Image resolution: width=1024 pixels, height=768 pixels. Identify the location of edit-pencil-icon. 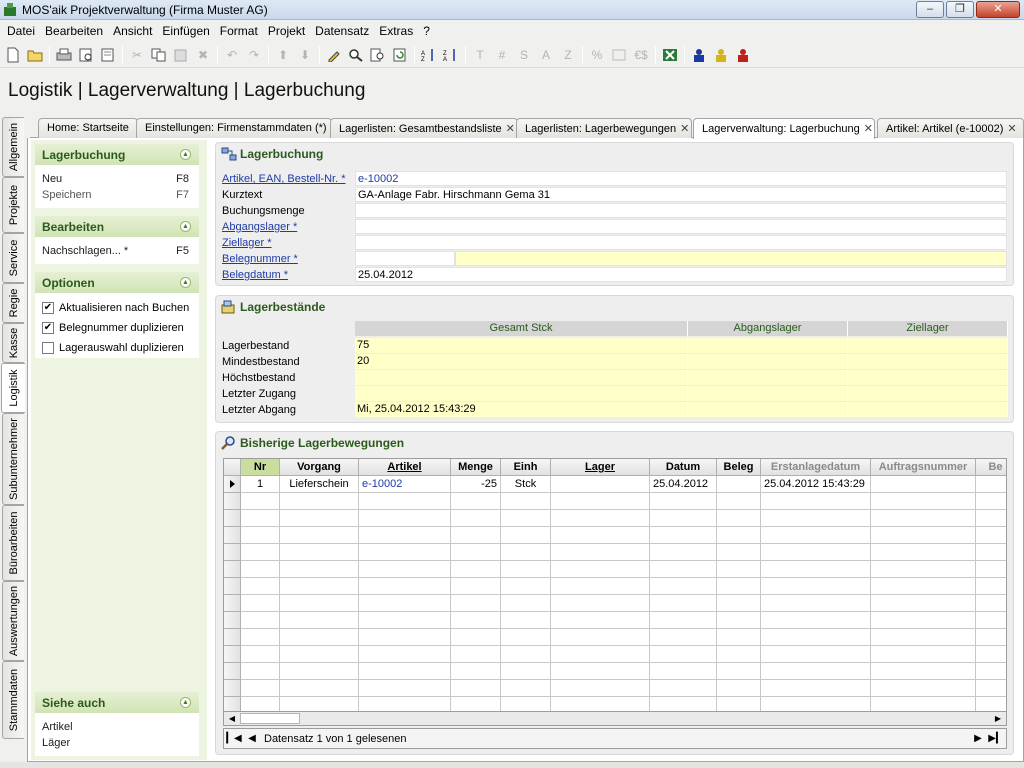
(334, 55).